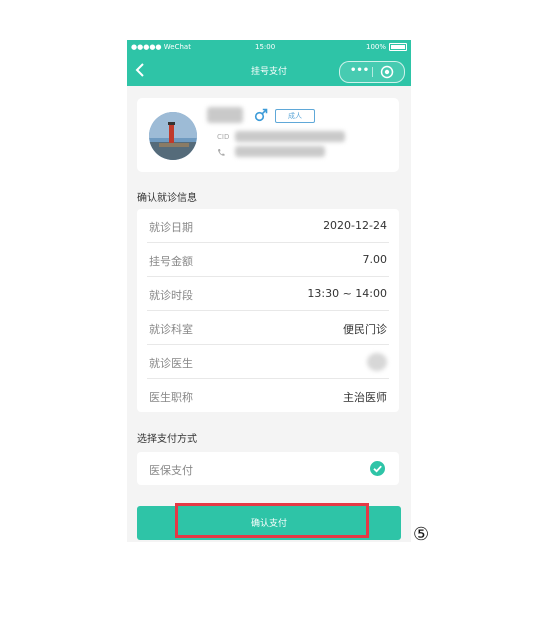 The height and width of the screenshot is (639, 554). I want to click on id-card-label: CID, so click(223, 137).